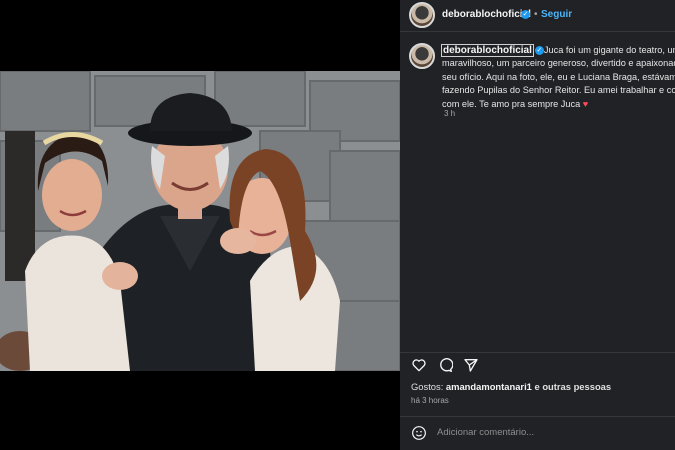 This screenshot has height=450, width=675. What do you see at coordinates (445, 365) in the screenshot?
I see `comment-icon` at bounding box center [445, 365].